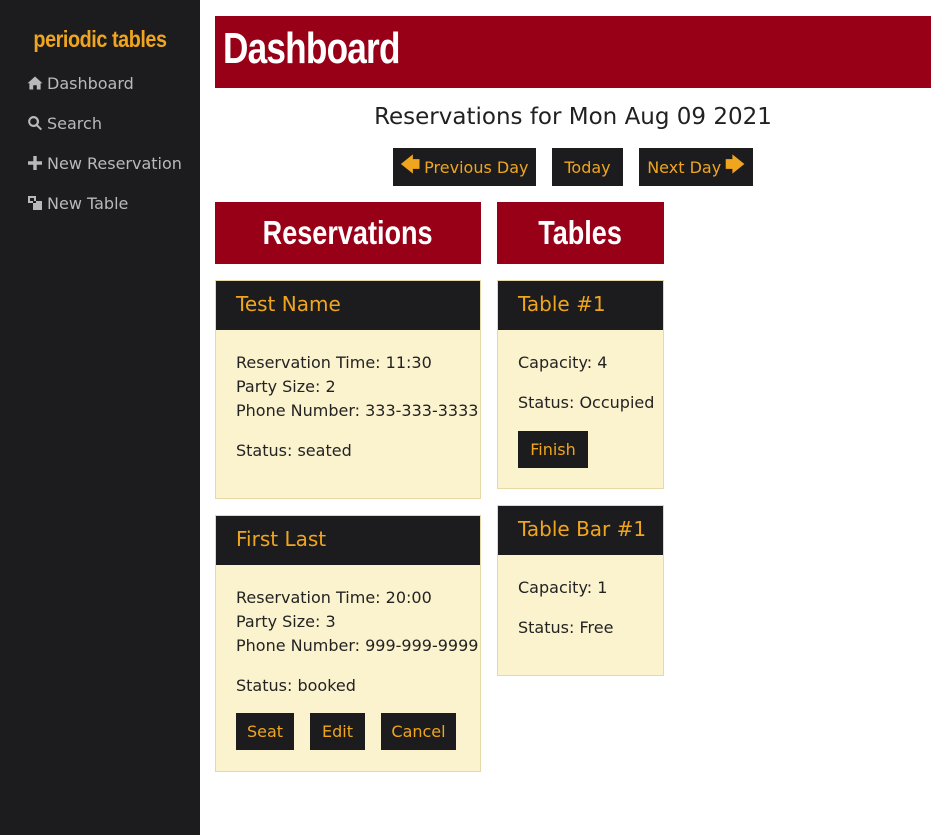  I want to click on sidebar-item-label: Search, so click(74, 123).